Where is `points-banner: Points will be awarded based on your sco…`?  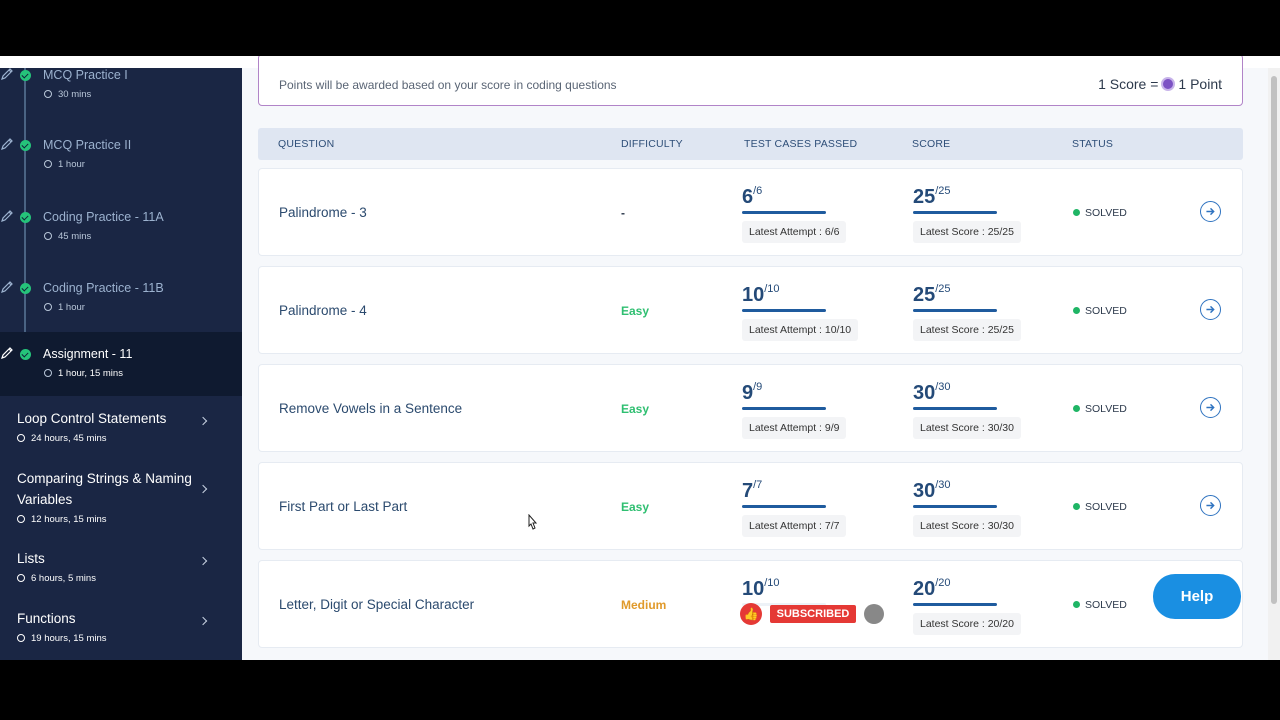
points-banner: Points will be awarded based on your sco… is located at coordinates (750, 81).